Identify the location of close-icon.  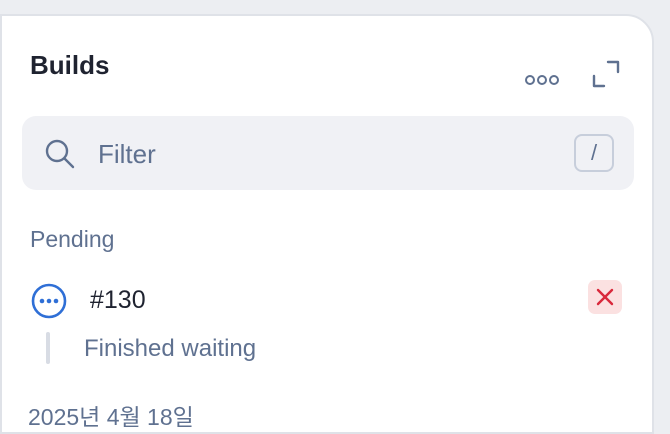
(605, 297).